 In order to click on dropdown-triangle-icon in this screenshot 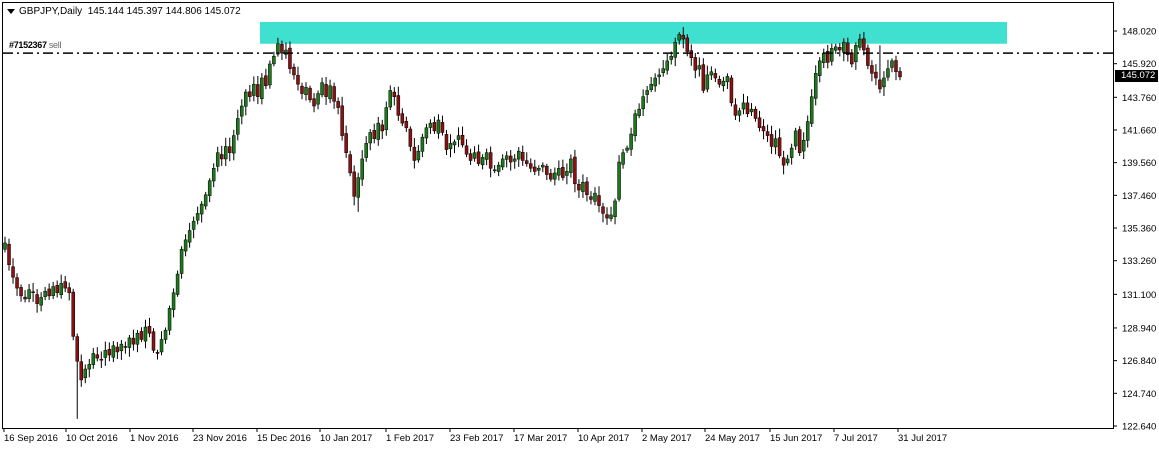, I will do `click(11, 11)`.